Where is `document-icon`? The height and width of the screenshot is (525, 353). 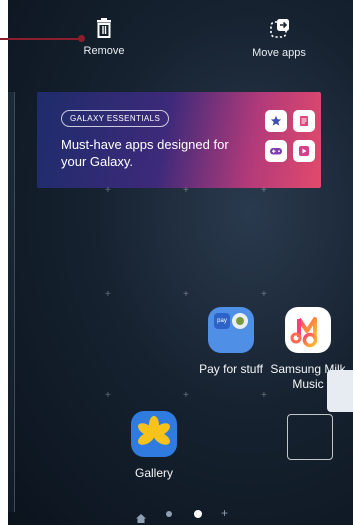
document-icon is located at coordinates (304, 121).